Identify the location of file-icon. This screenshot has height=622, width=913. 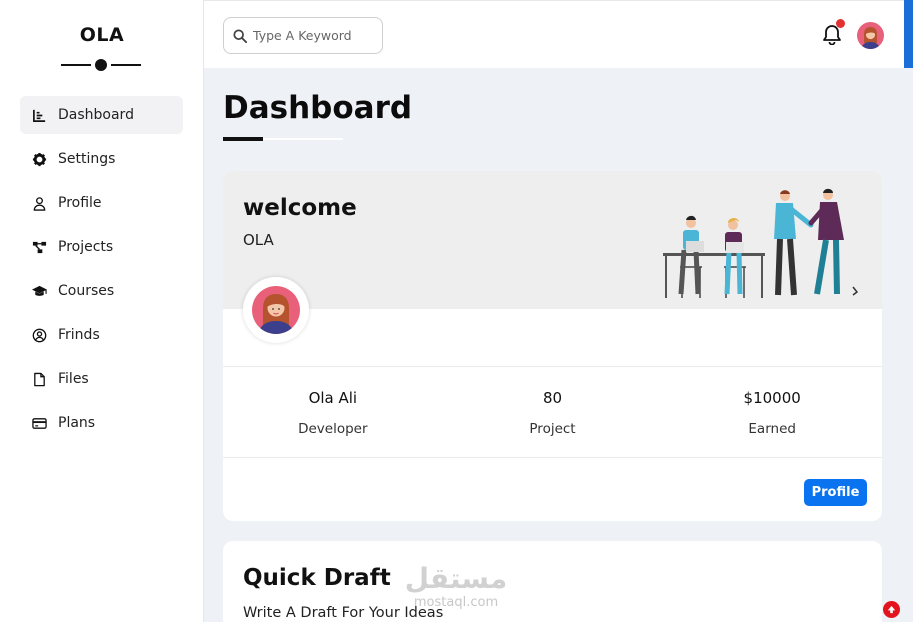
(39, 379).